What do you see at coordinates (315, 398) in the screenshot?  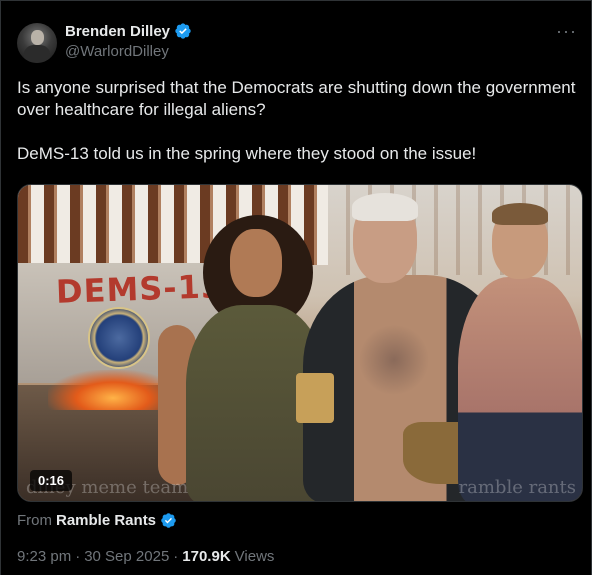 I see `flask-image` at bounding box center [315, 398].